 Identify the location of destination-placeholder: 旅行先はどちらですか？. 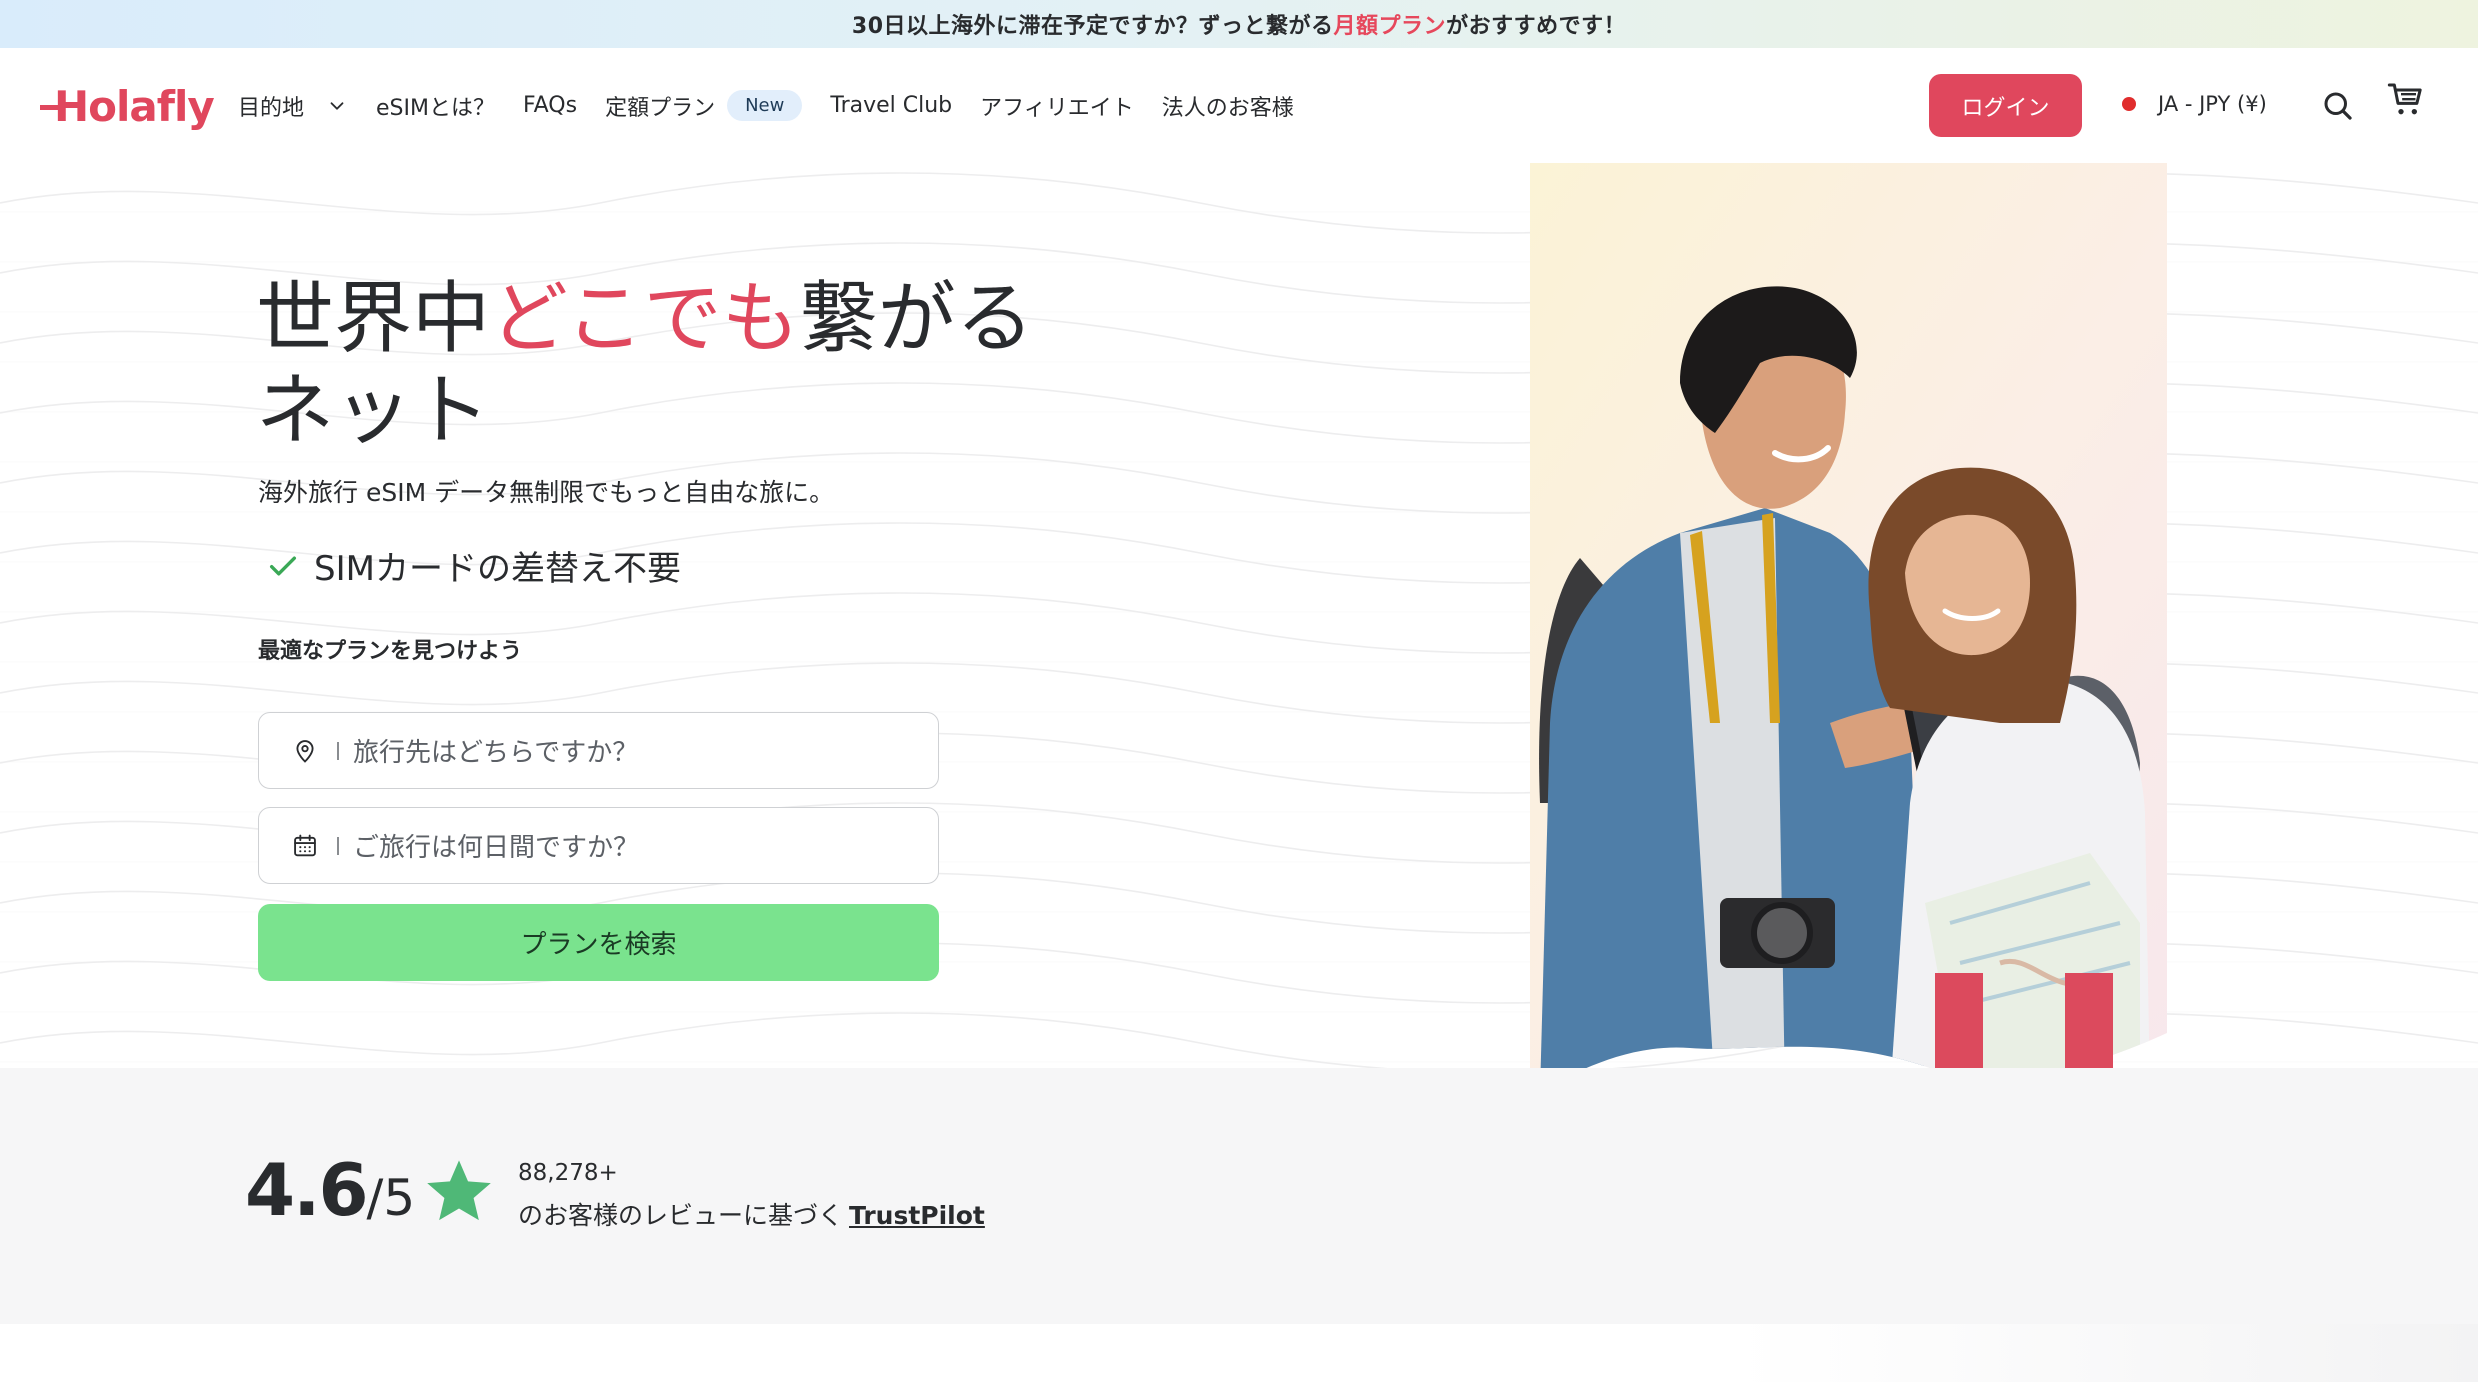
(496, 753).